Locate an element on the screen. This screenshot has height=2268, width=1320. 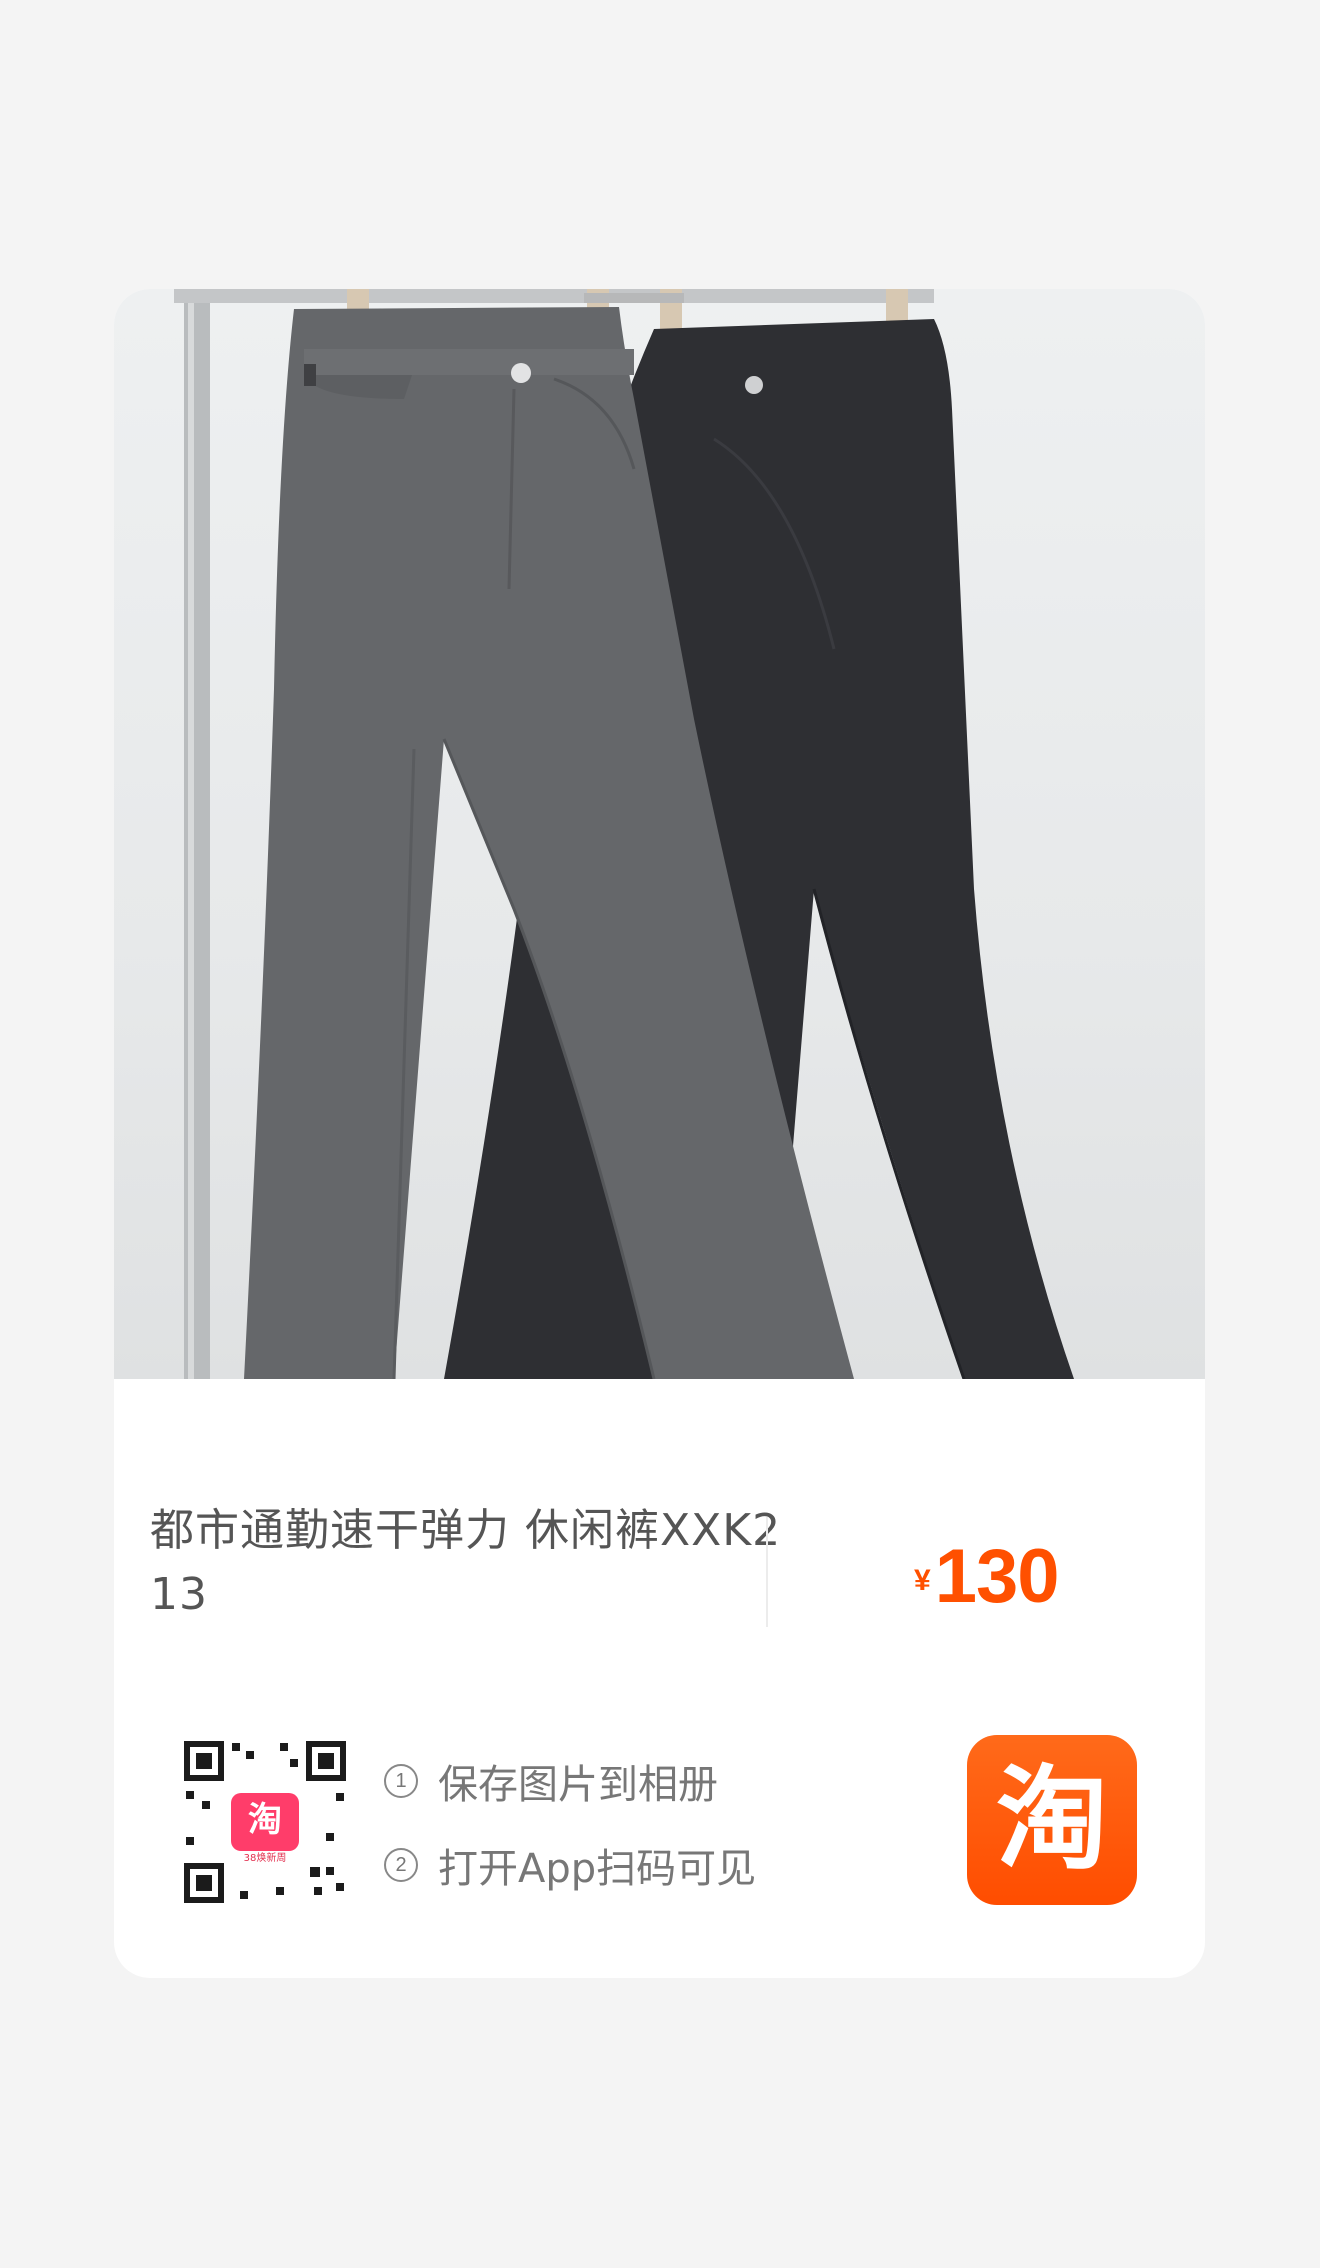
rack-pole is located at coordinates (197, 834).